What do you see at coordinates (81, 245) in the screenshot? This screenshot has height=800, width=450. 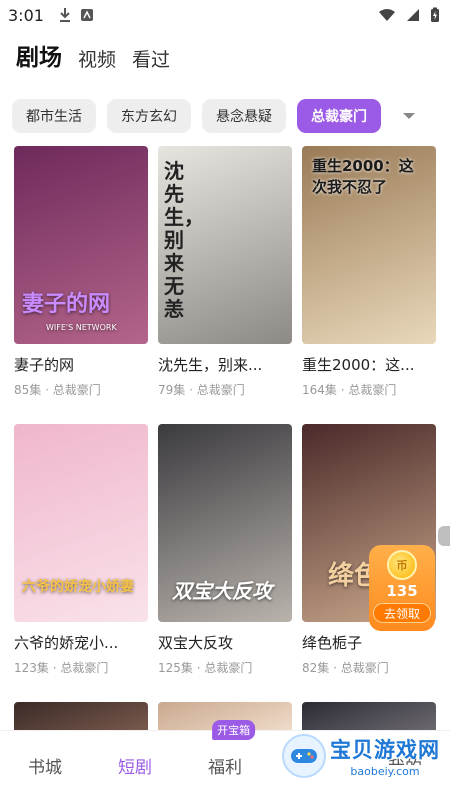 I see `drama-poster: 妻子的网 WIFE'S NETWORK` at bounding box center [81, 245].